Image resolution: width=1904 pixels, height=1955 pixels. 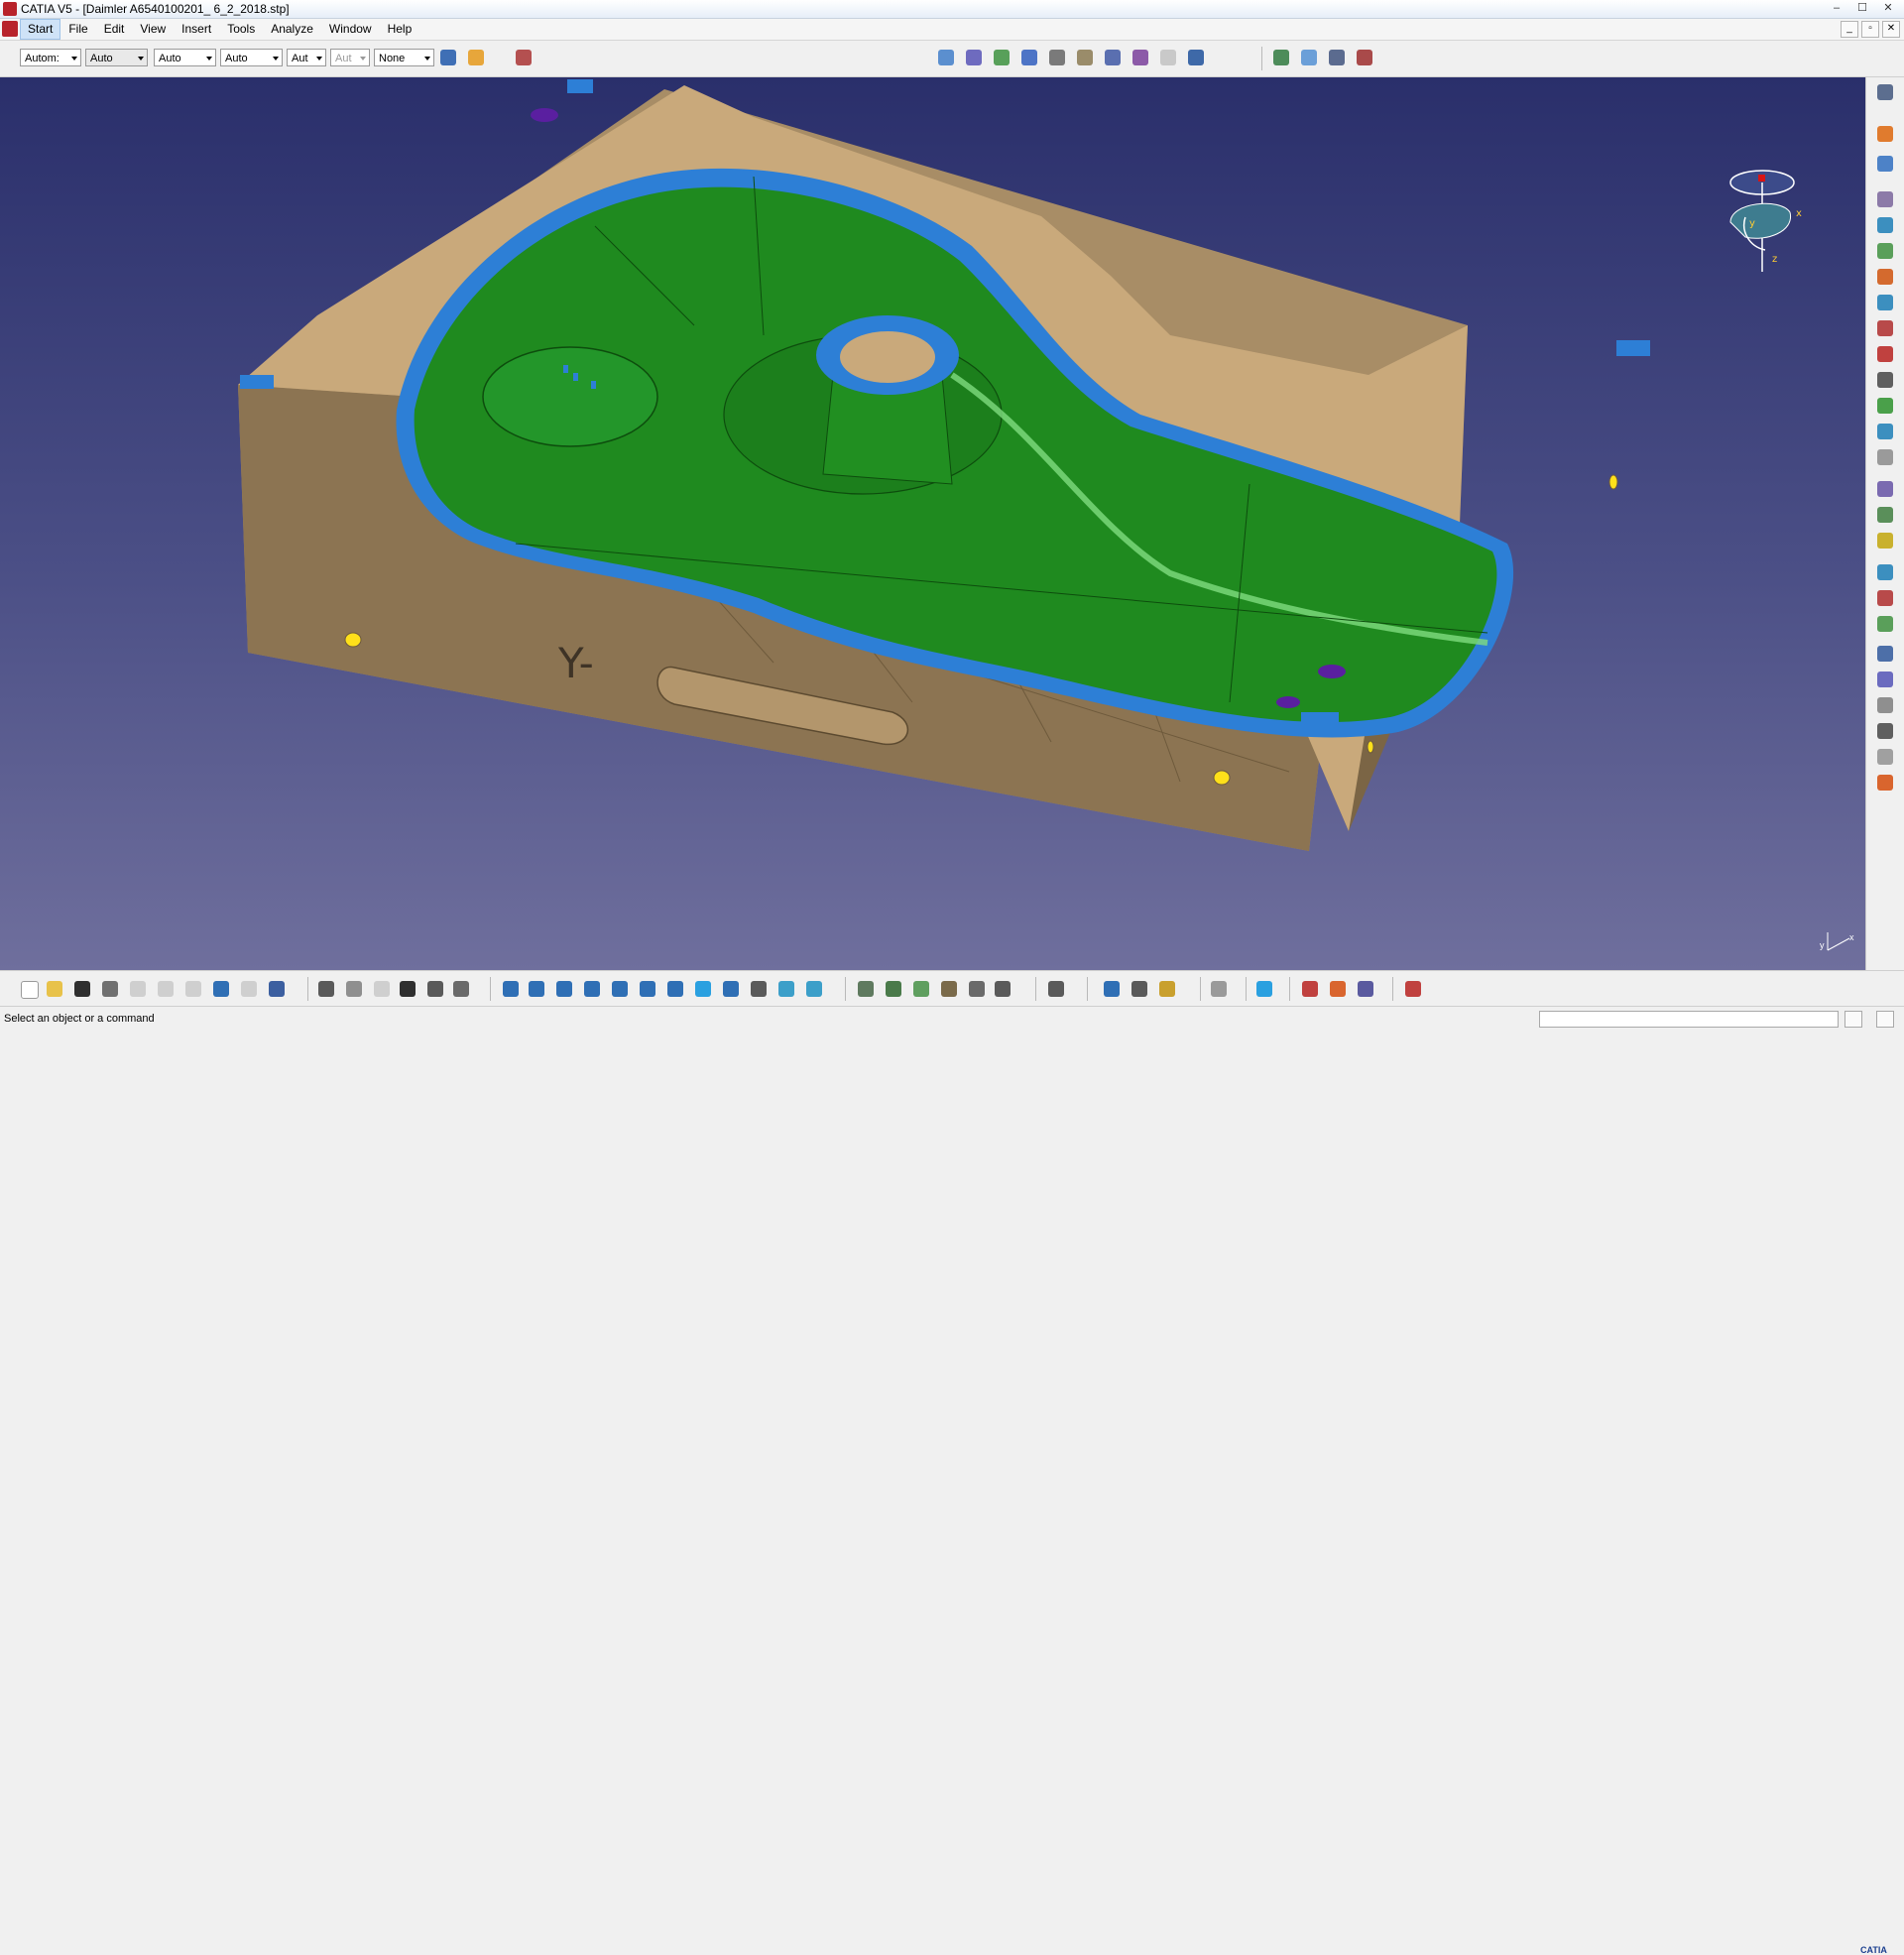 What do you see at coordinates (110, 989) in the screenshot?
I see `print-icon` at bounding box center [110, 989].